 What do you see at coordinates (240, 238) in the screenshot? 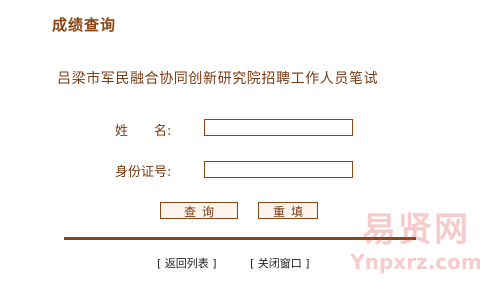
I see `divider` at bounding box center [240, 238].